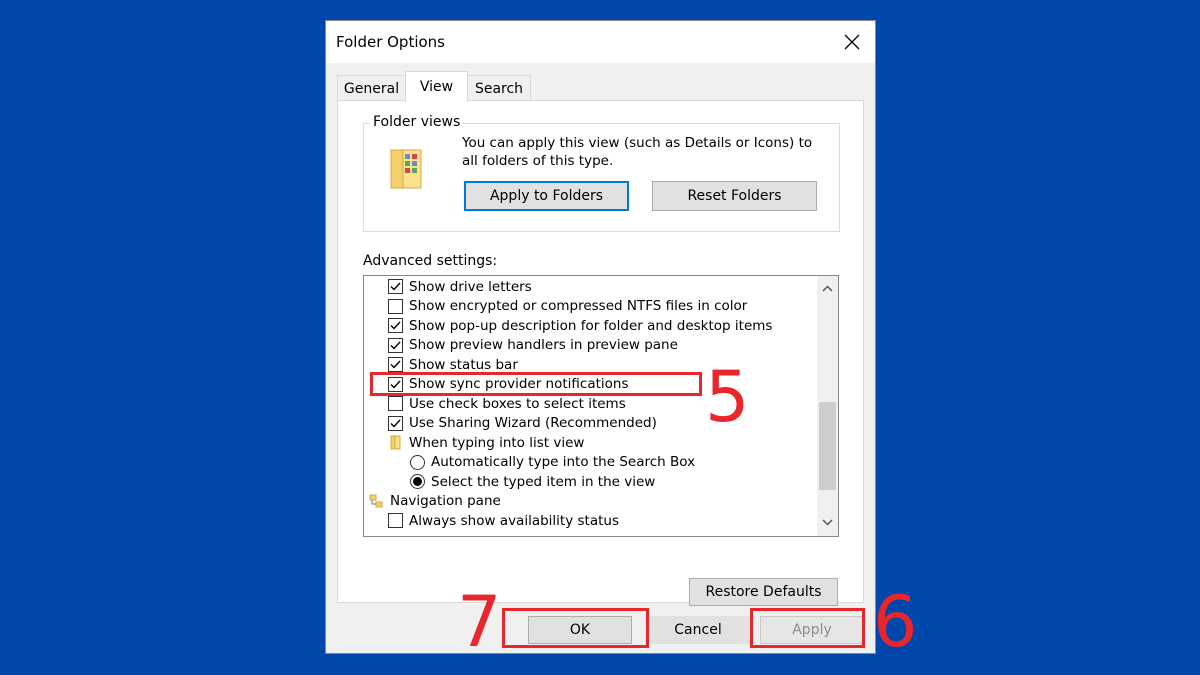 The width and height of the screenshot is (1200, 675). I want to click on navigation-pane-icon, so click(376, 501).